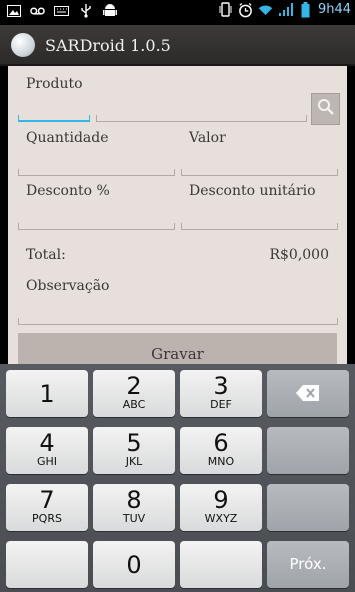 This screenshot has width=355, height=592. I want to click on voicemail-icon, so click(37, 10).